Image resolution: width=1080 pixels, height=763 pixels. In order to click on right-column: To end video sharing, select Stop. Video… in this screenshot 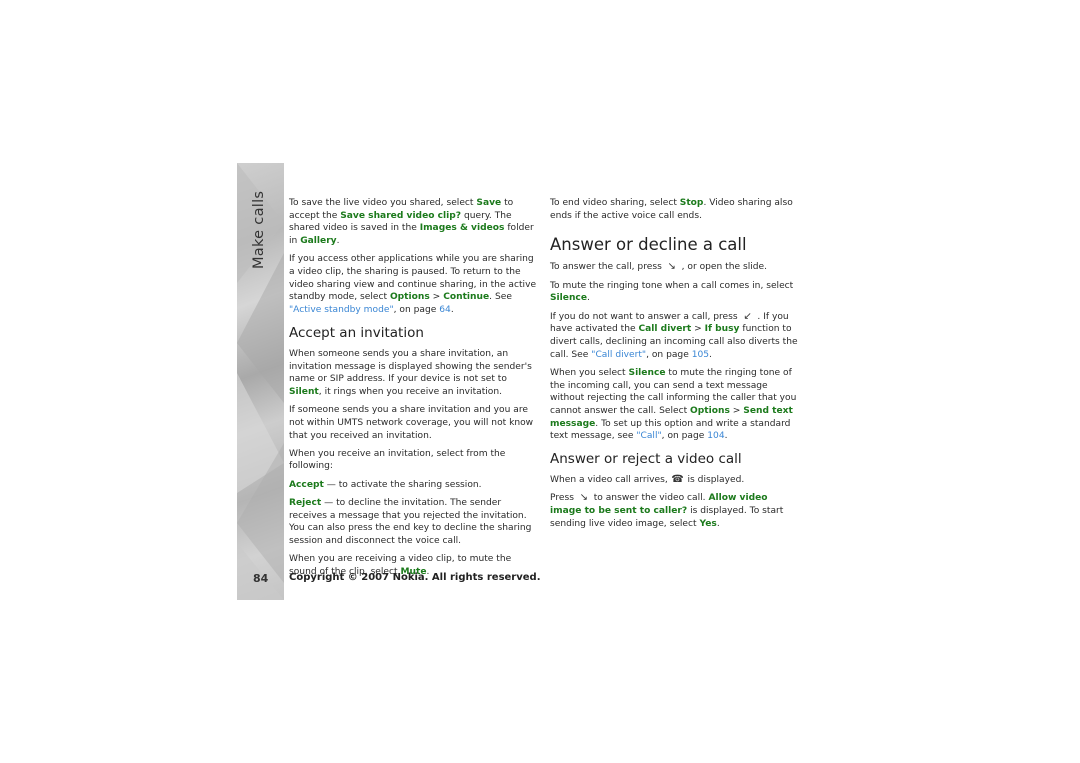, I will do `click(675, 366)`.